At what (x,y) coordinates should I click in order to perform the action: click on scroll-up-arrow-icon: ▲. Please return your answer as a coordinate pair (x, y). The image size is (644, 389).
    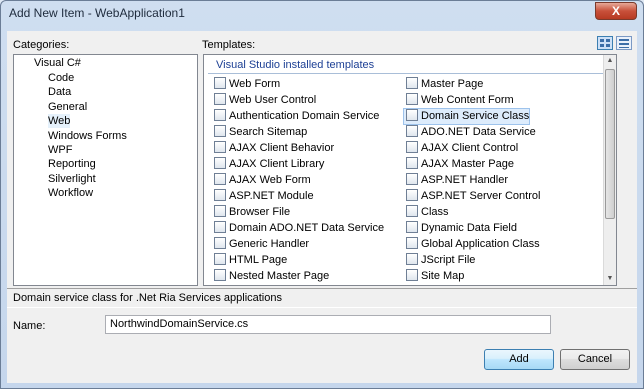
    Looking at the image, I should click on (610, 61).